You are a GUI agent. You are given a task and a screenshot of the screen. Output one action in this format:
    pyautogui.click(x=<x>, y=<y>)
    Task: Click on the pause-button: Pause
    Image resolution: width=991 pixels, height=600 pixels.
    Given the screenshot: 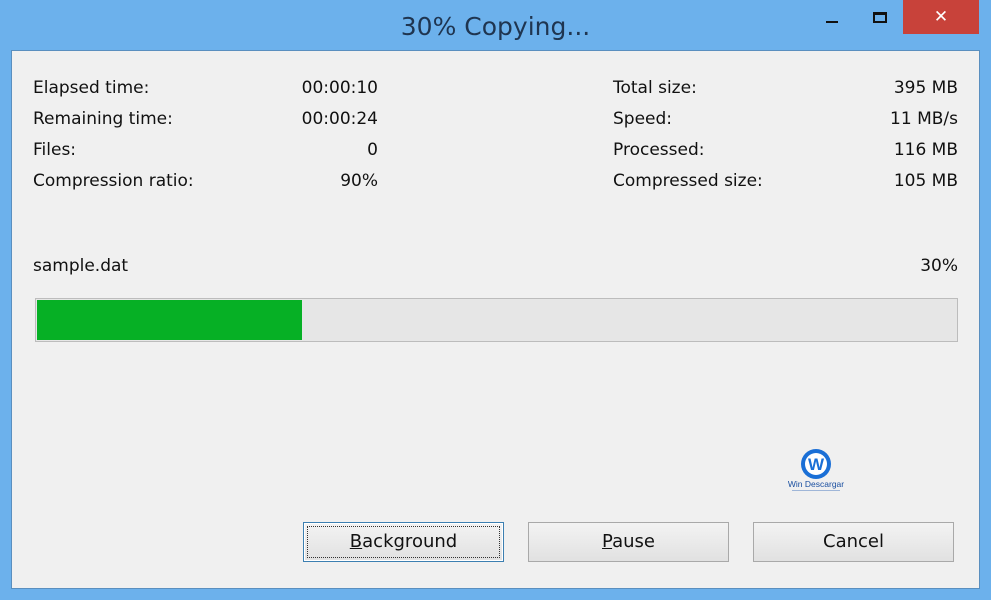 What is the action you would take?
    pyautogui.click(x=628, y=542)
    